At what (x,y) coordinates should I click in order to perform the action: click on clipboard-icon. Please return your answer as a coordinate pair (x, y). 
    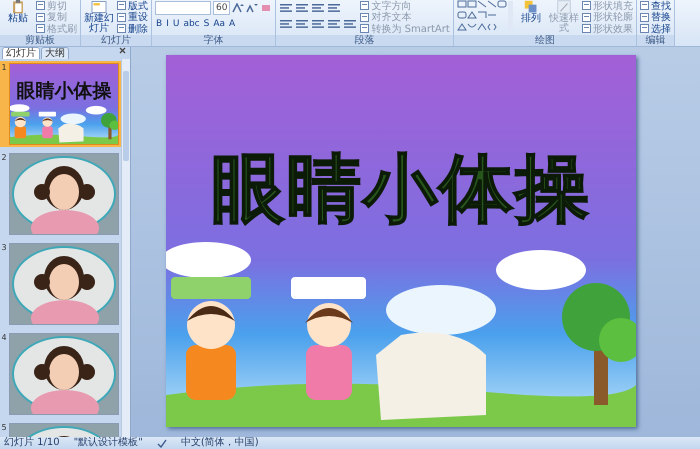
    Looking at the image, I should click on (18, 7).